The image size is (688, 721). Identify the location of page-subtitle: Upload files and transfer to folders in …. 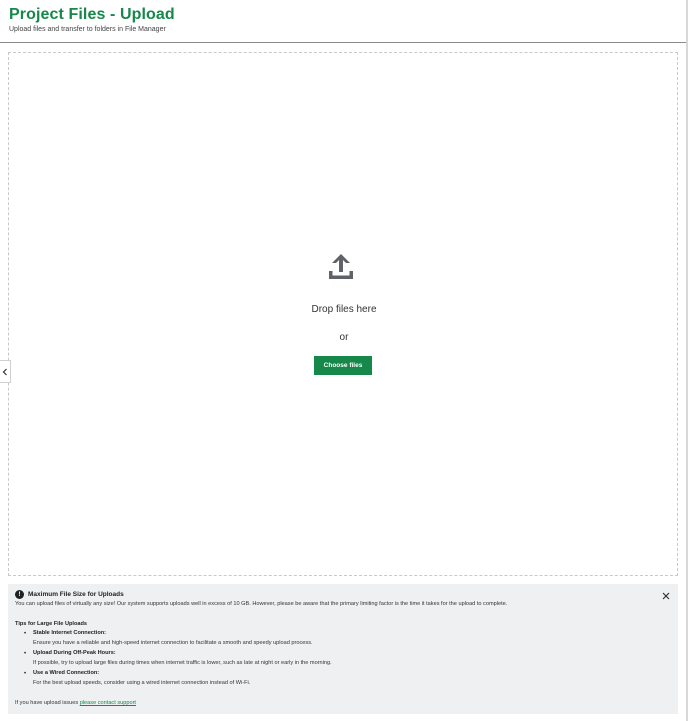
(87, 29).